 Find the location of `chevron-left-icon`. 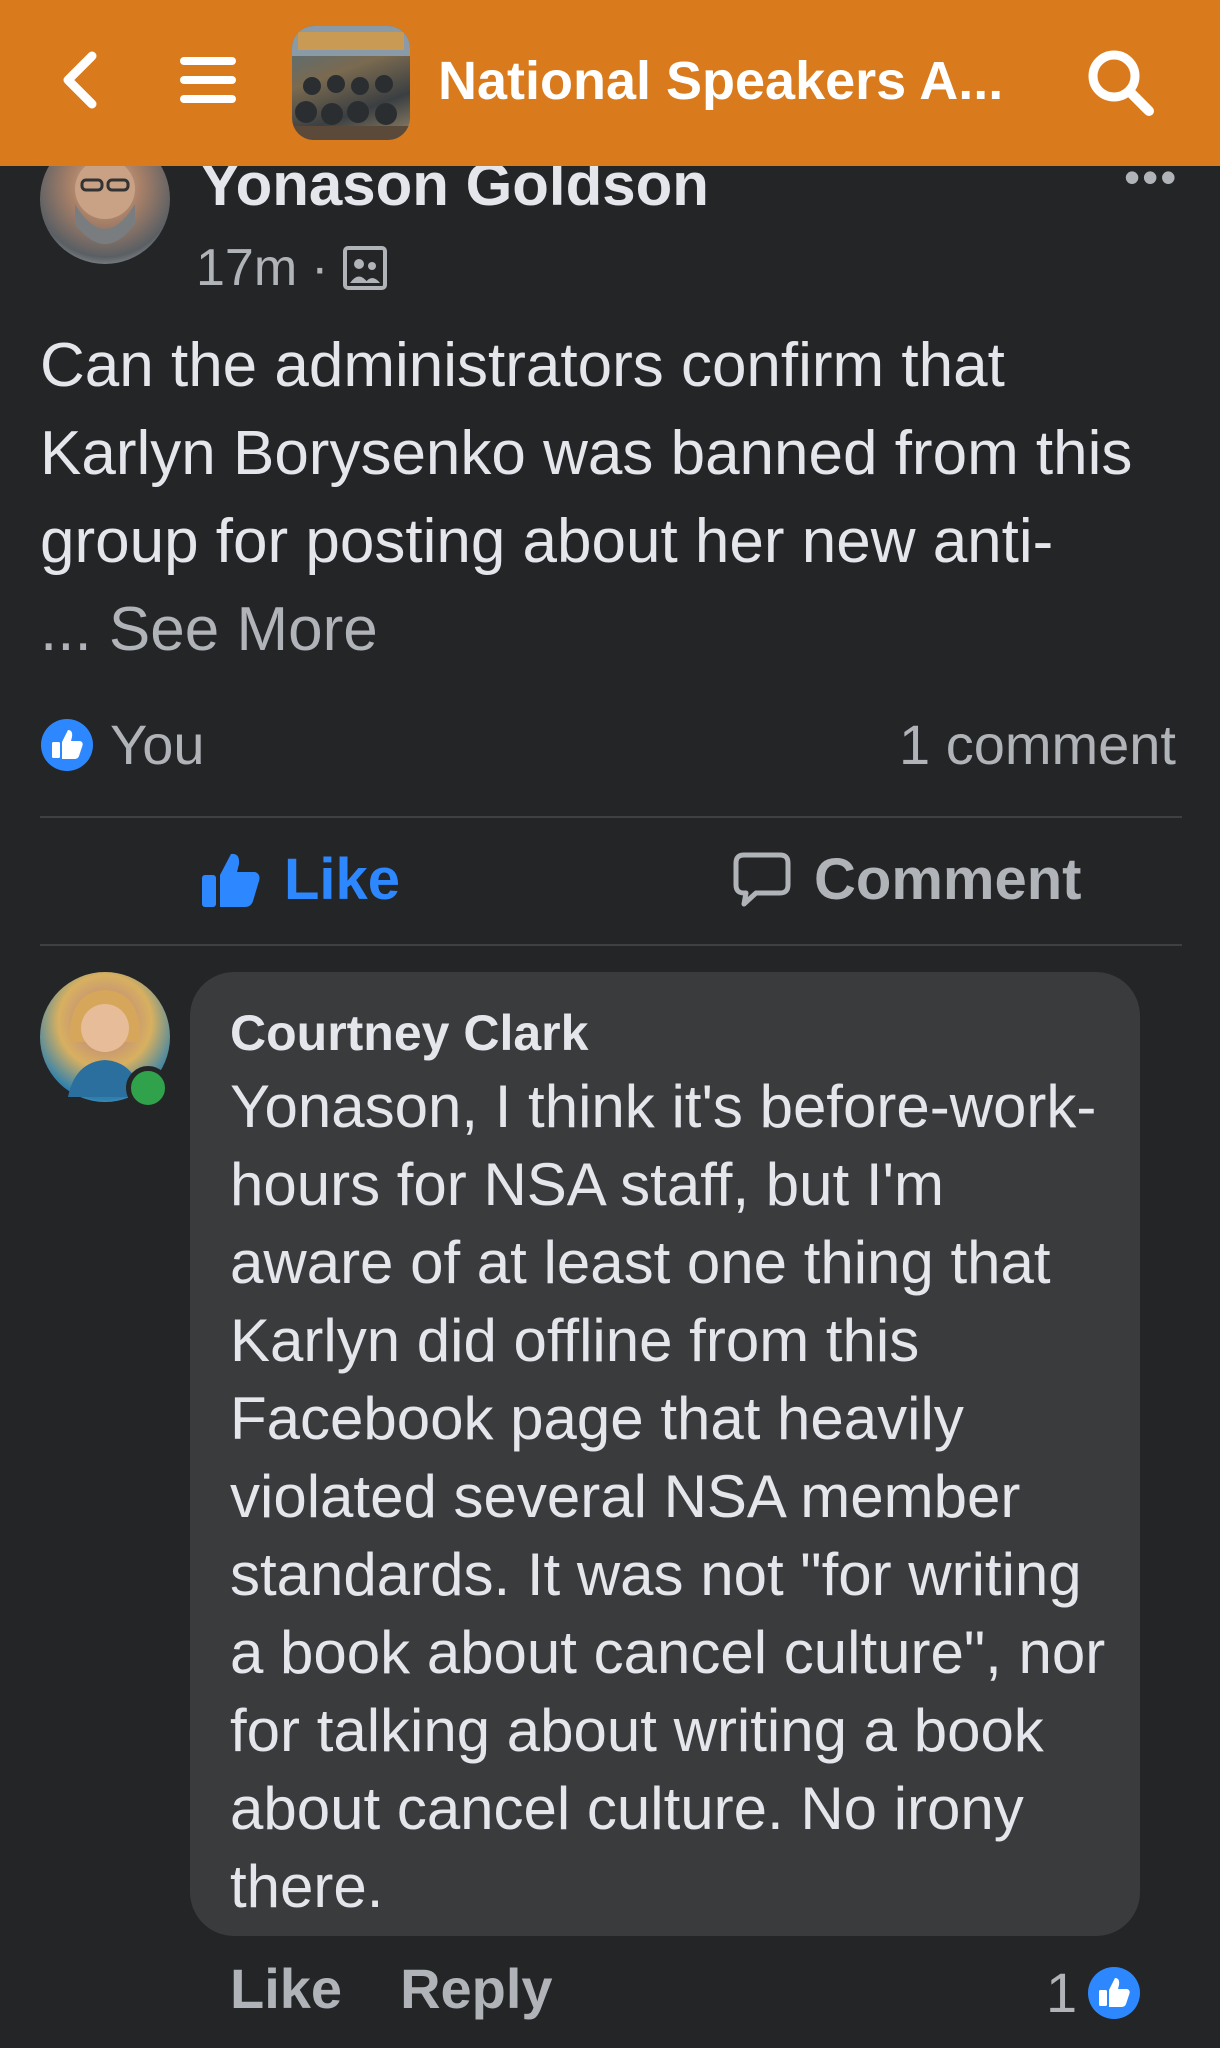

chevron-left-icon is located at coordinates (80, 80).